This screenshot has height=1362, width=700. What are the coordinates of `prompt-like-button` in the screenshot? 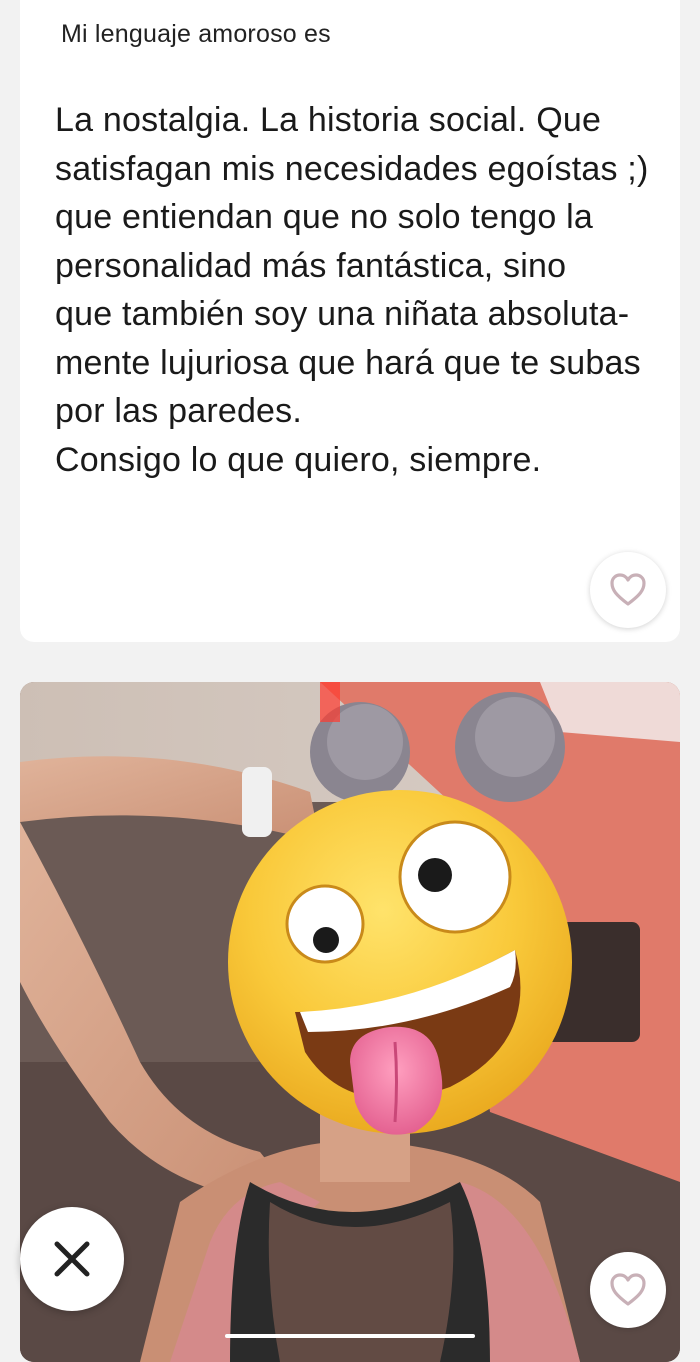 It's located at (628, 590).